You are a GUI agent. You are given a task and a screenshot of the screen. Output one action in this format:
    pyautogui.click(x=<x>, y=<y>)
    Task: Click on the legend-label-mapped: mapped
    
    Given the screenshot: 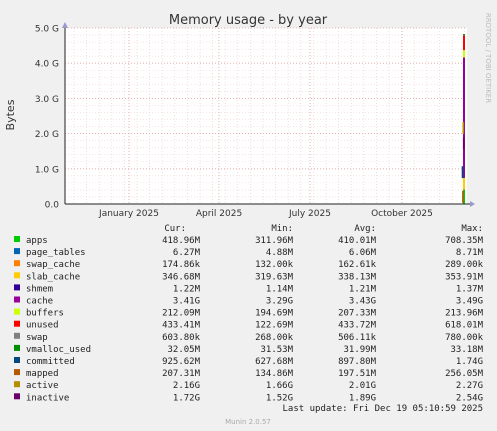 What is the action you would take?
    pyautogui.click(x=42, y=374)
    